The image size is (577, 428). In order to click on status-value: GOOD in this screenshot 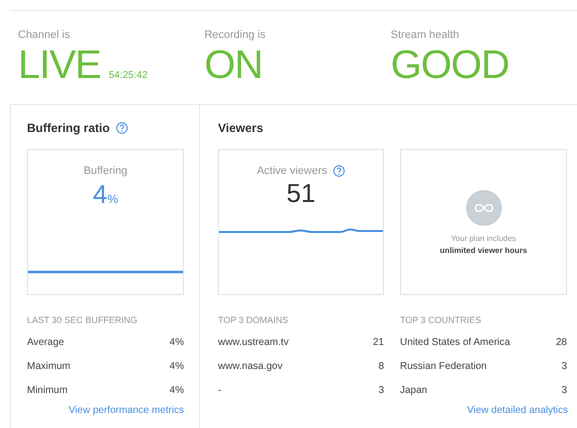, I will do `click(449, 65)`.